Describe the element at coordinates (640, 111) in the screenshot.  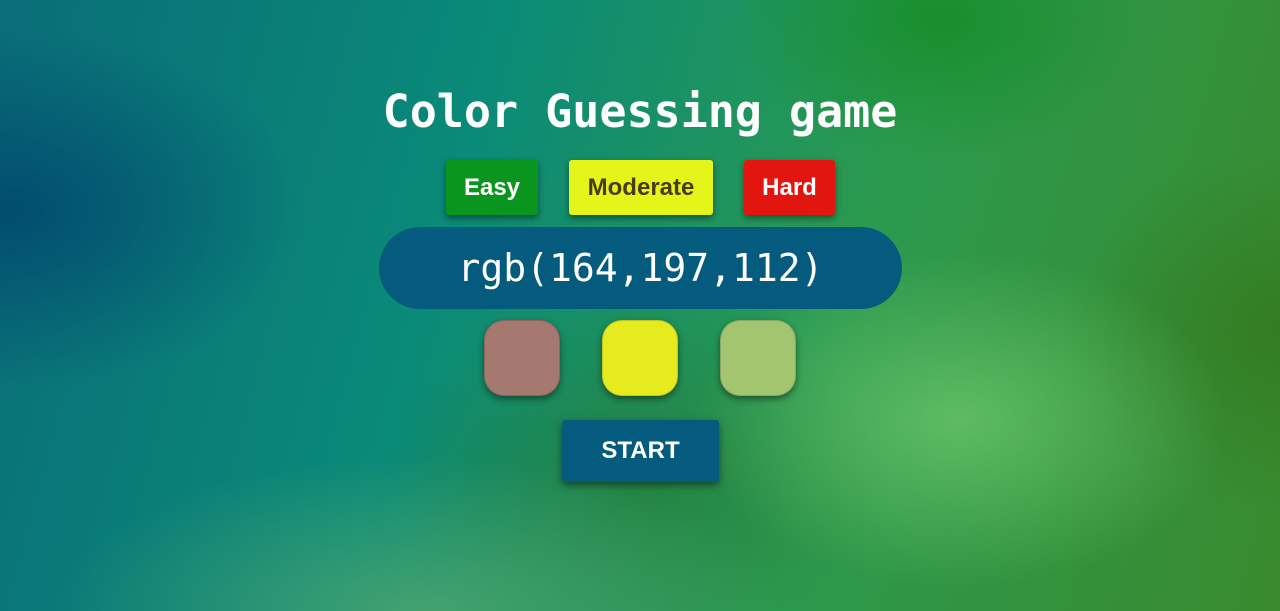
I see `page-title: Color Guessing game` at that location.